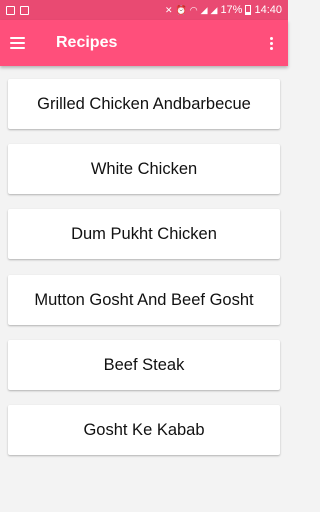 Image resolution: width=320 pixels, height=512 pixels. Describe the element at coordinates (87, 42) in the screenshot. I see `page-title: Recipes` at that location.